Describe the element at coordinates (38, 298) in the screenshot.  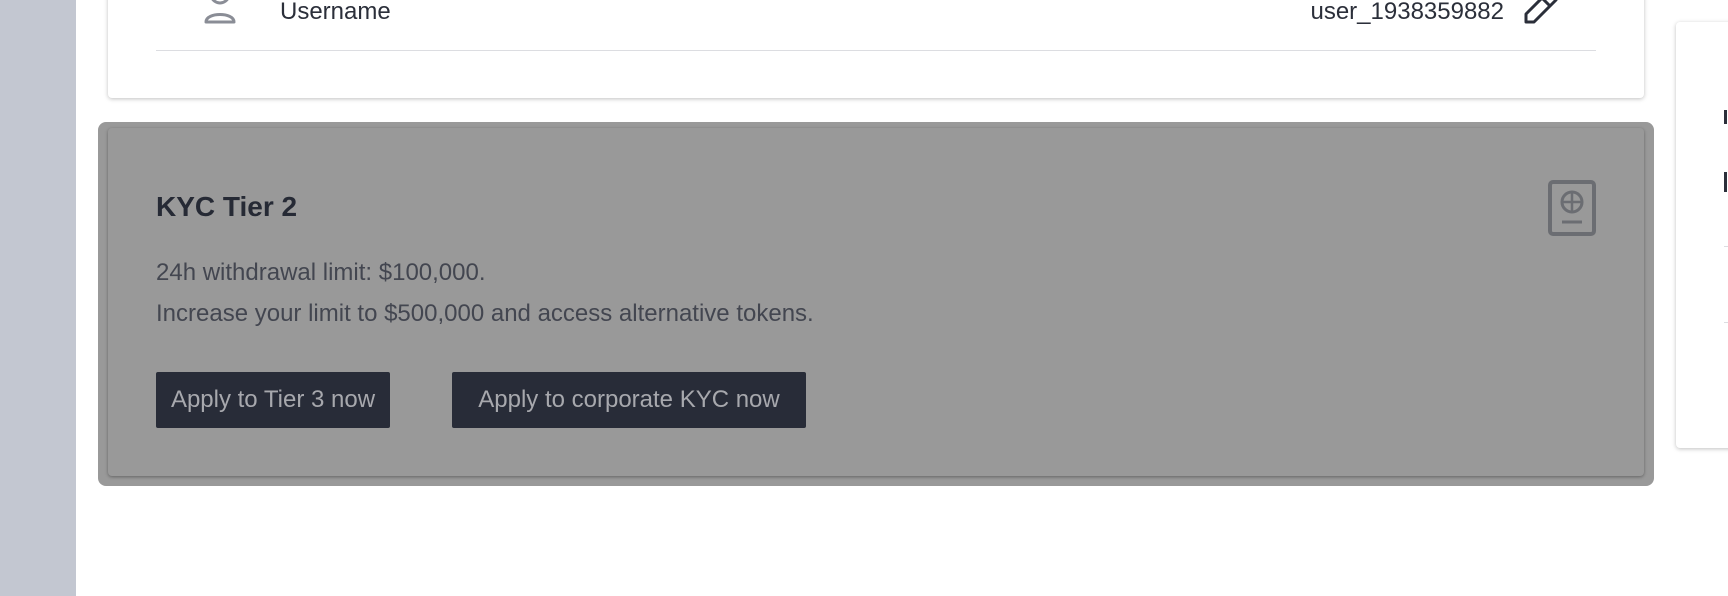
I see `sidebar` at that location.